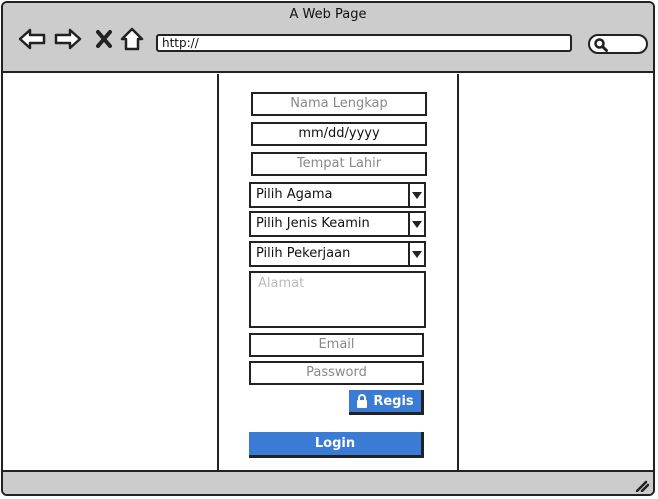  Describe the element at coordinates (336, 345) in the screenshot. I see `email-input: Email` at that location.